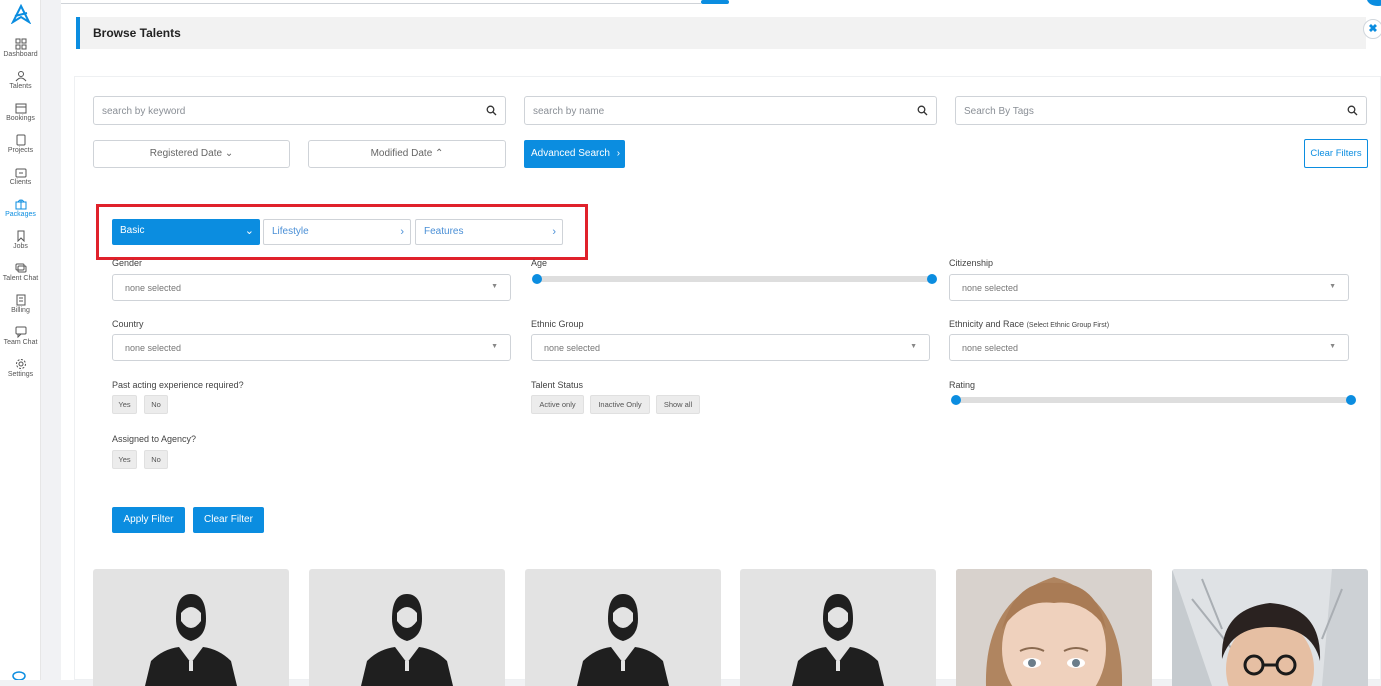  I want to click on ethnic-group-label: Ethnic Group, so click(557, 324).